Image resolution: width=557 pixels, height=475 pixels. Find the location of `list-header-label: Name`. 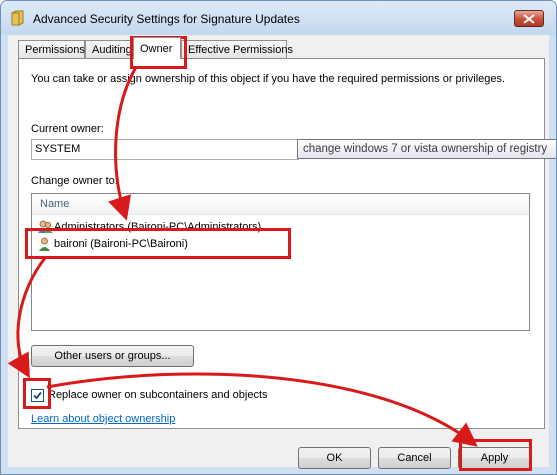

list-header-label: Name is located at coordinates (55, 204).